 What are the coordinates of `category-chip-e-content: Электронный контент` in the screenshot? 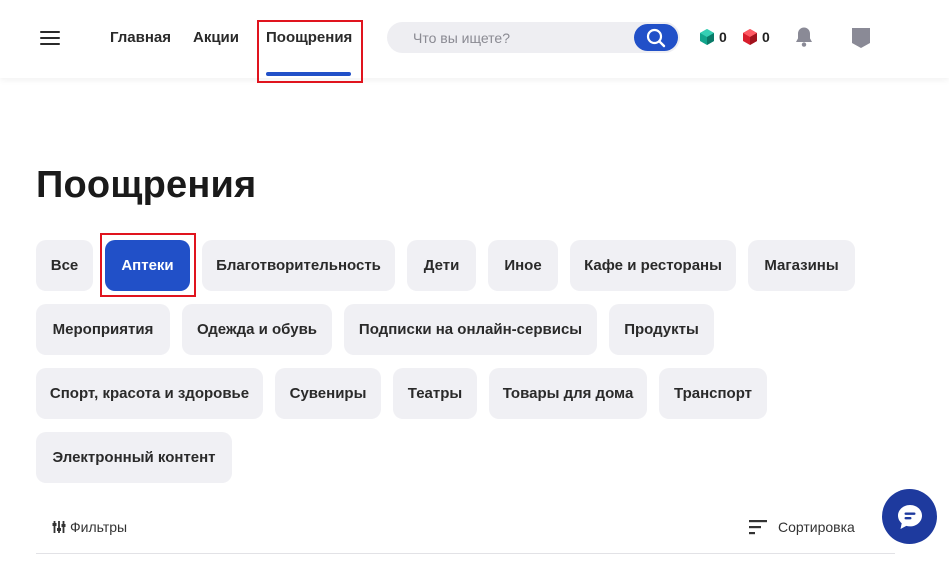 It's located at (134, 457).